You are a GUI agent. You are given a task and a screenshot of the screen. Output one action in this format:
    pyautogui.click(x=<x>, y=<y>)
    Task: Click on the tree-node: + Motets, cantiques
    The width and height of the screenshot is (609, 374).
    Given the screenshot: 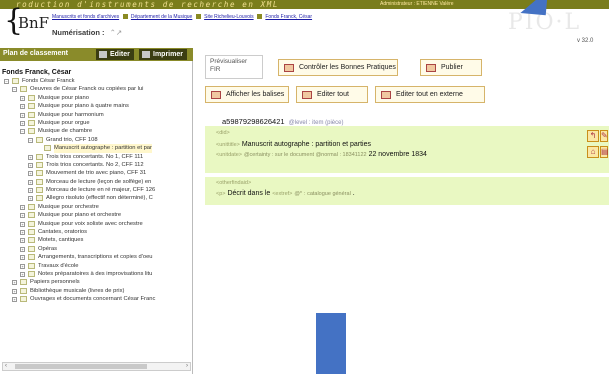 What is the action you would take?
    pyautogui.click(x=96, y=240)
    